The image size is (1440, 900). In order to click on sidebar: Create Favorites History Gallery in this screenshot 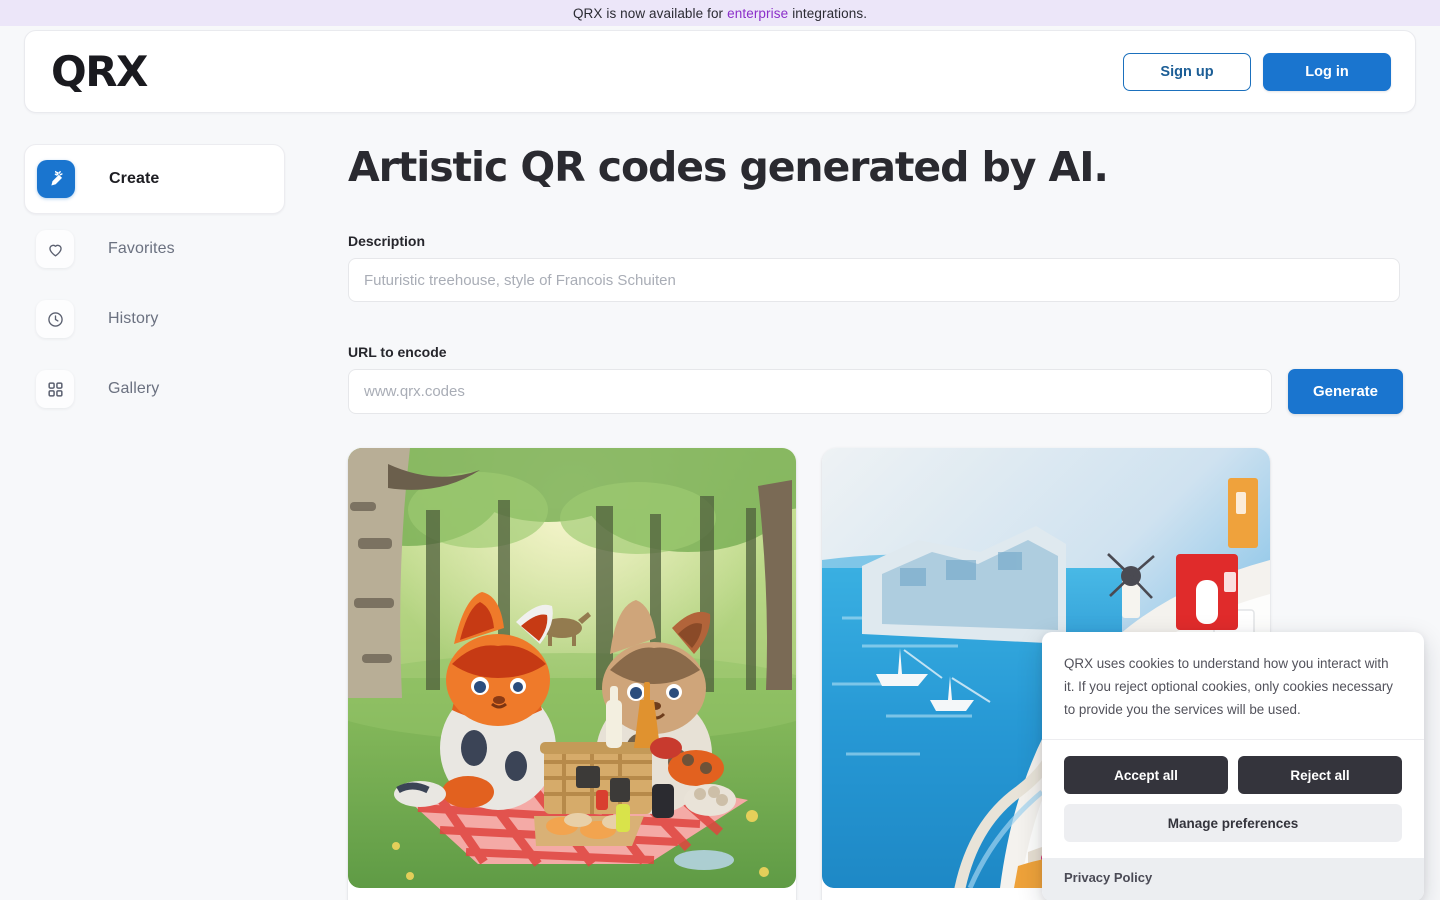, I will do `click(154, 284)`.